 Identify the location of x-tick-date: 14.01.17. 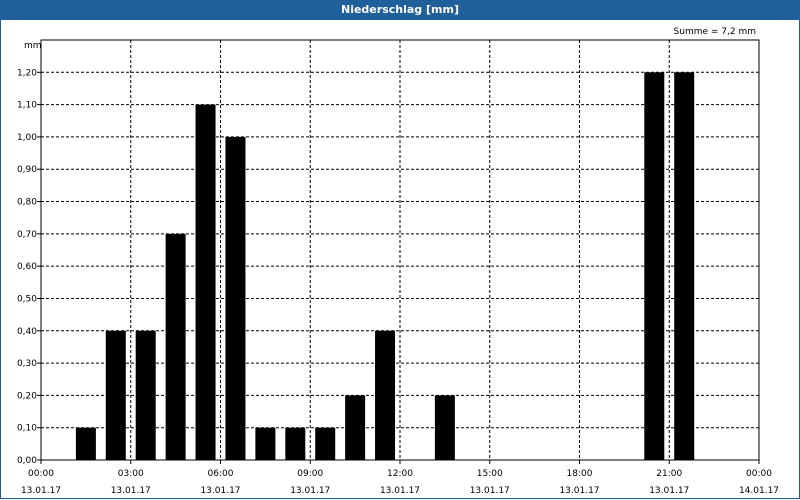
(759, 491).